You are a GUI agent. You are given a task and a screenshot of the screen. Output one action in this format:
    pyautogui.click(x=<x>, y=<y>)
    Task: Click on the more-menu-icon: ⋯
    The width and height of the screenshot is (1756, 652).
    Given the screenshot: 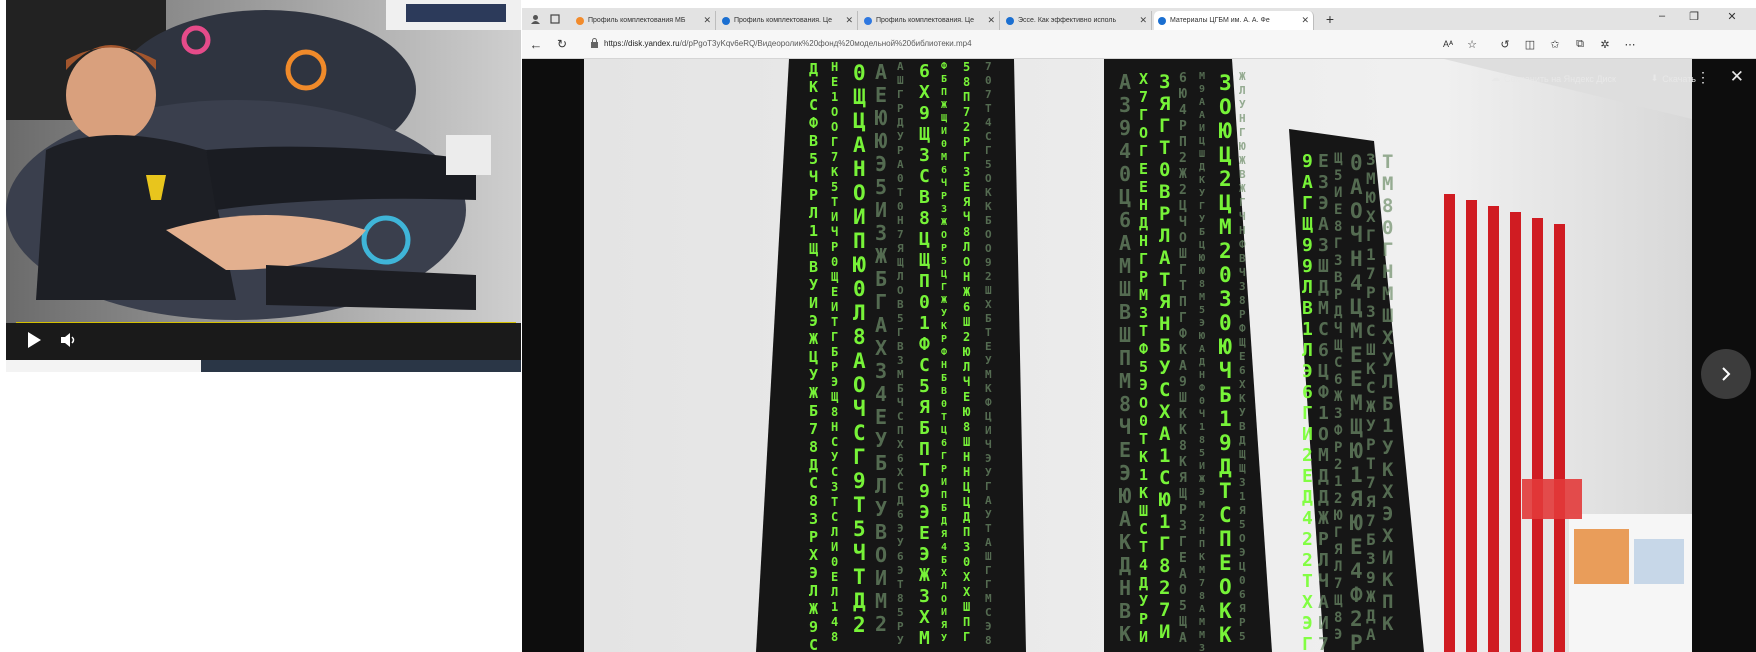 What is the action you would take?
    pyautogui.click(x=1630, y=44)
    